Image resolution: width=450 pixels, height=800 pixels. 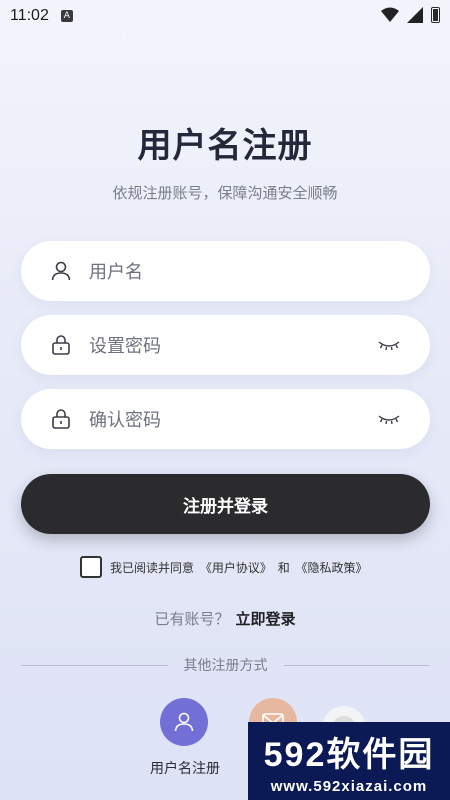 I want to click on agreement-text: 我已阅读并同意 《用户协议》 和 《隐私政策》, so click(x=240, y=567).